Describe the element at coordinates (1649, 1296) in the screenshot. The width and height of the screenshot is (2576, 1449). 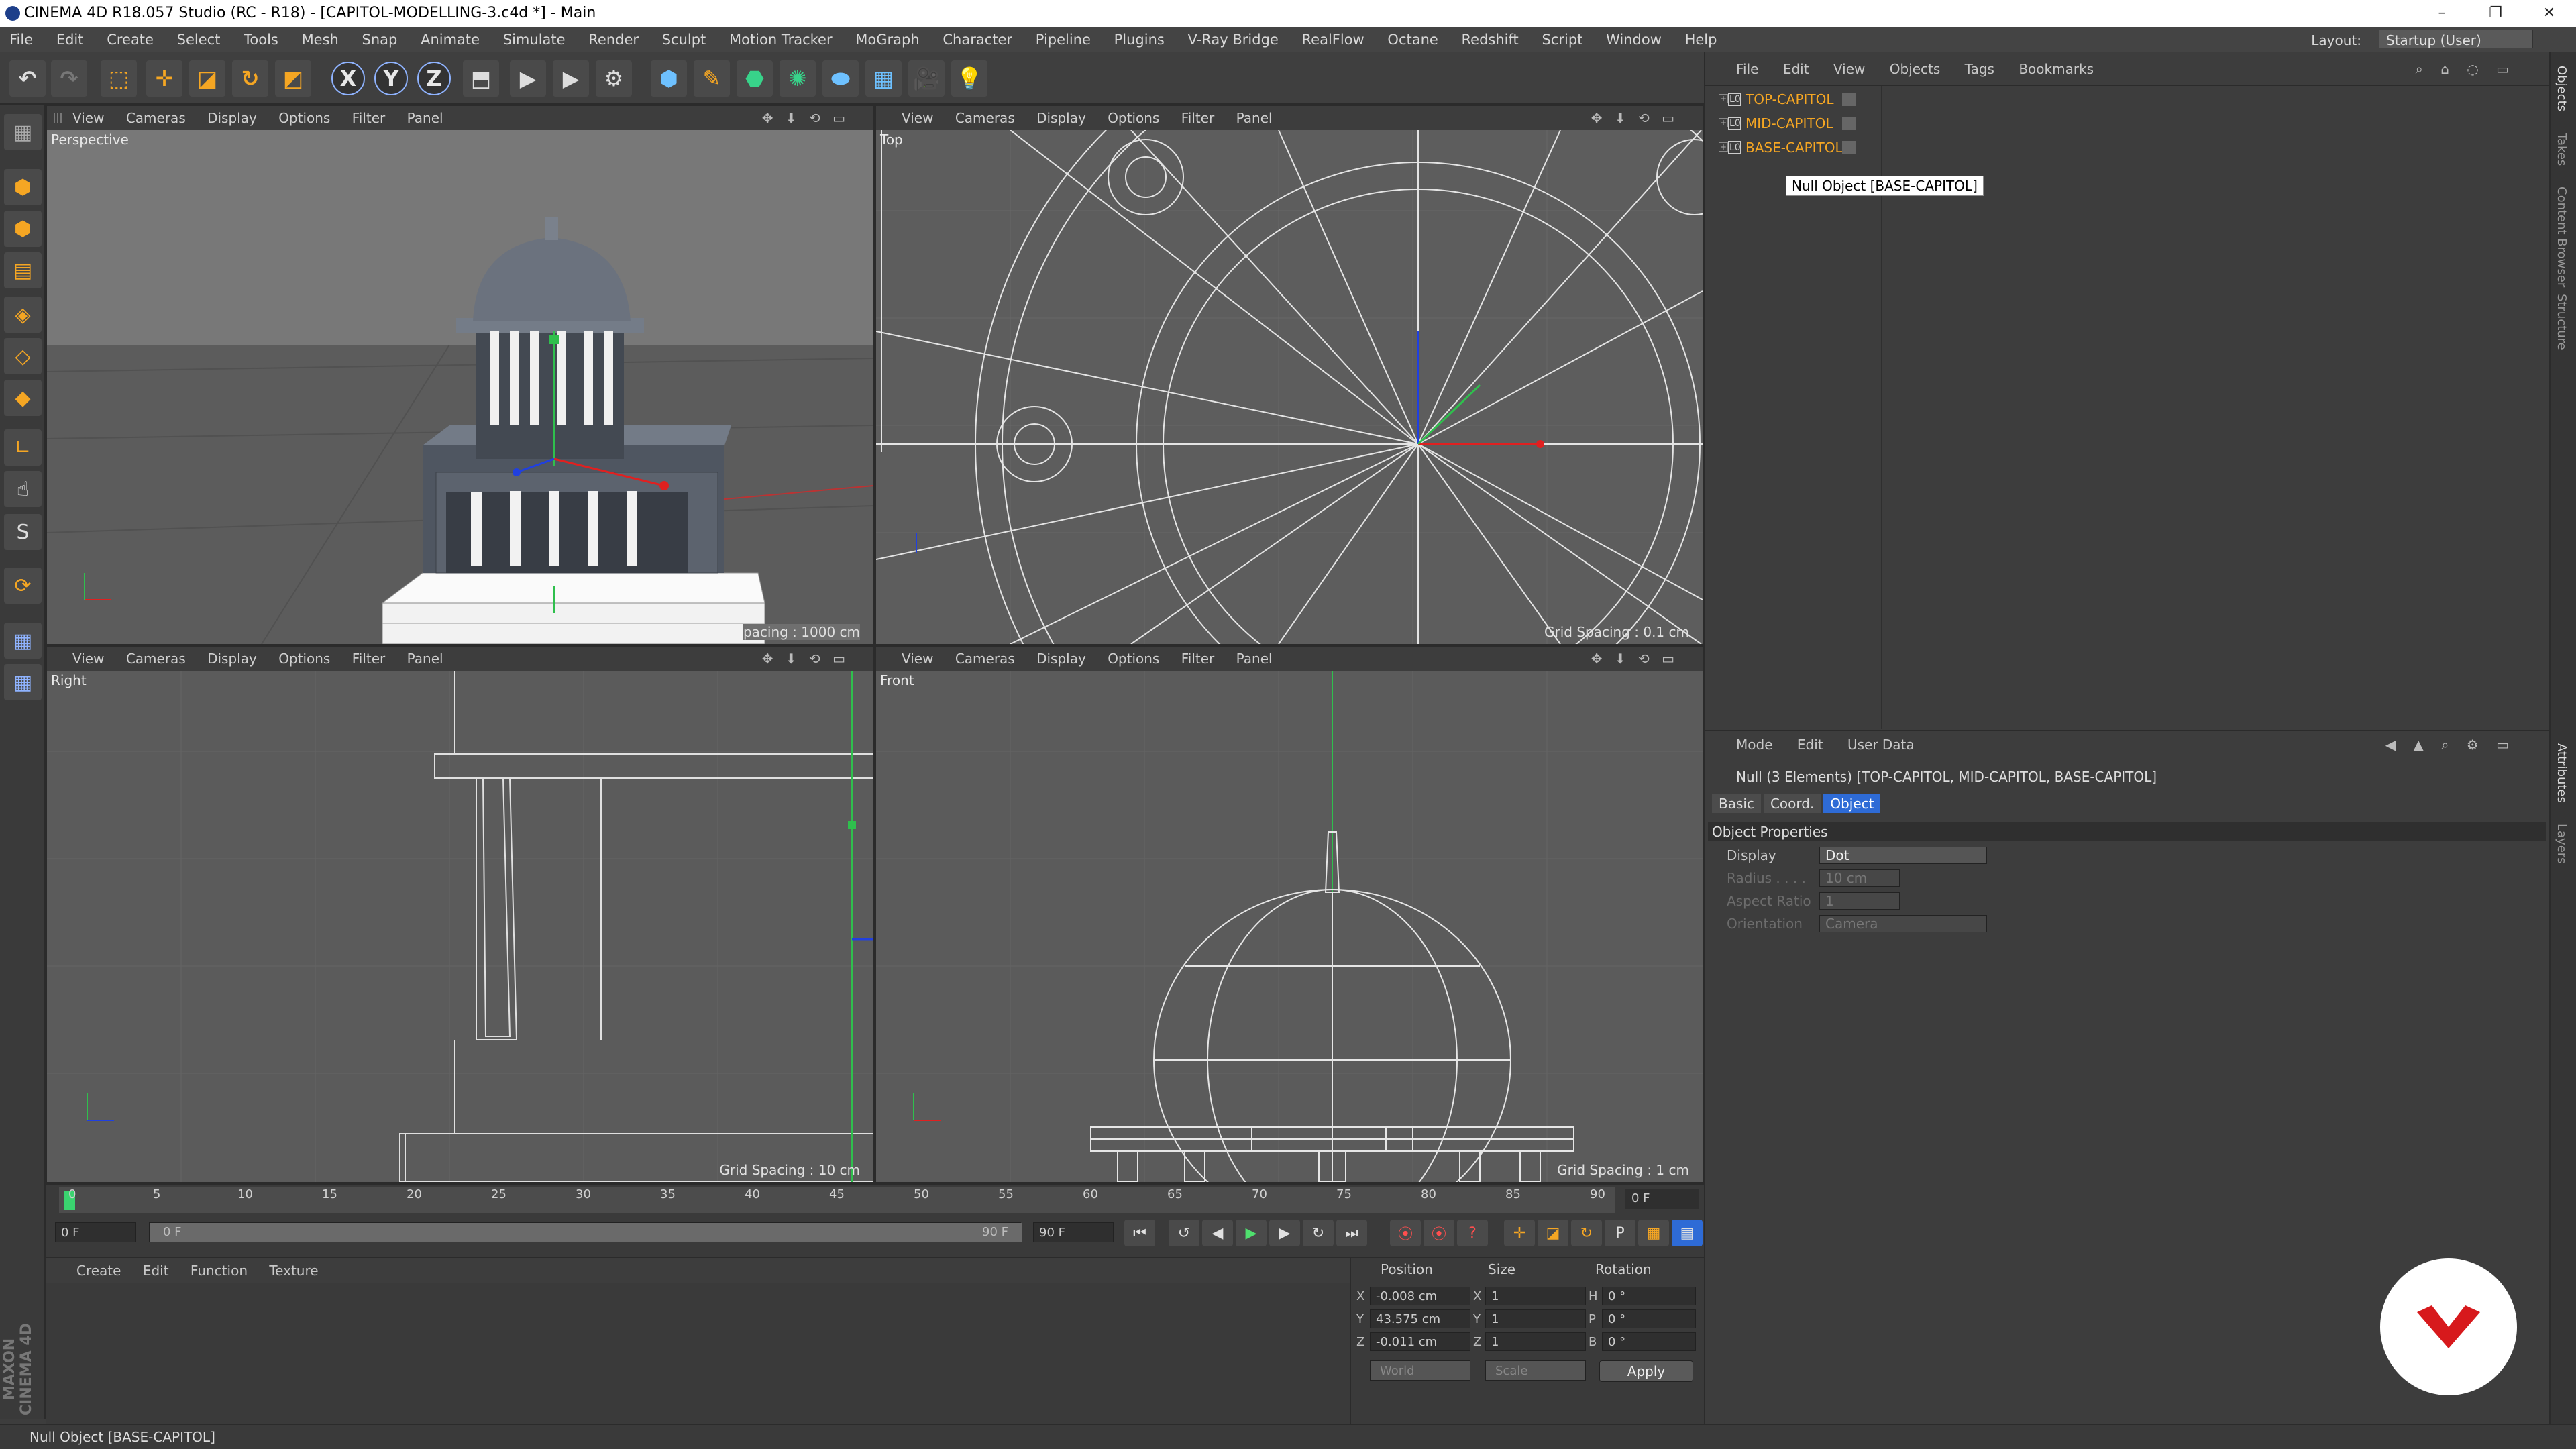
I see `rotation-h-field: 0 °` at that location.